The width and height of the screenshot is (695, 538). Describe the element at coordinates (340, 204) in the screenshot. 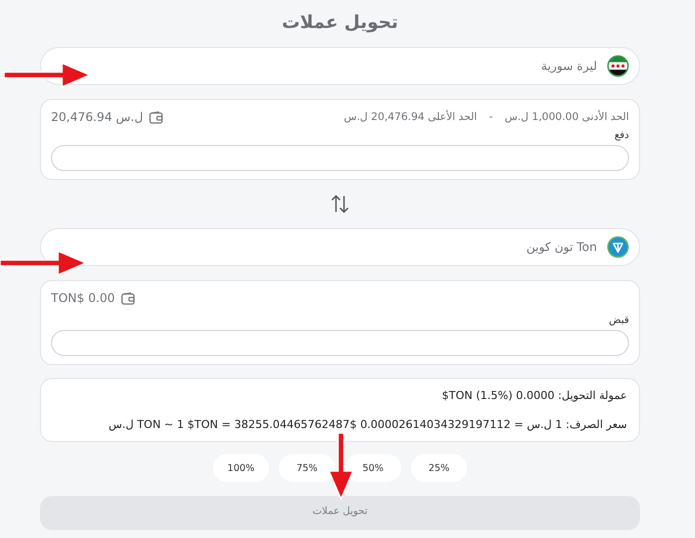

I see `swap-icon` at that location.